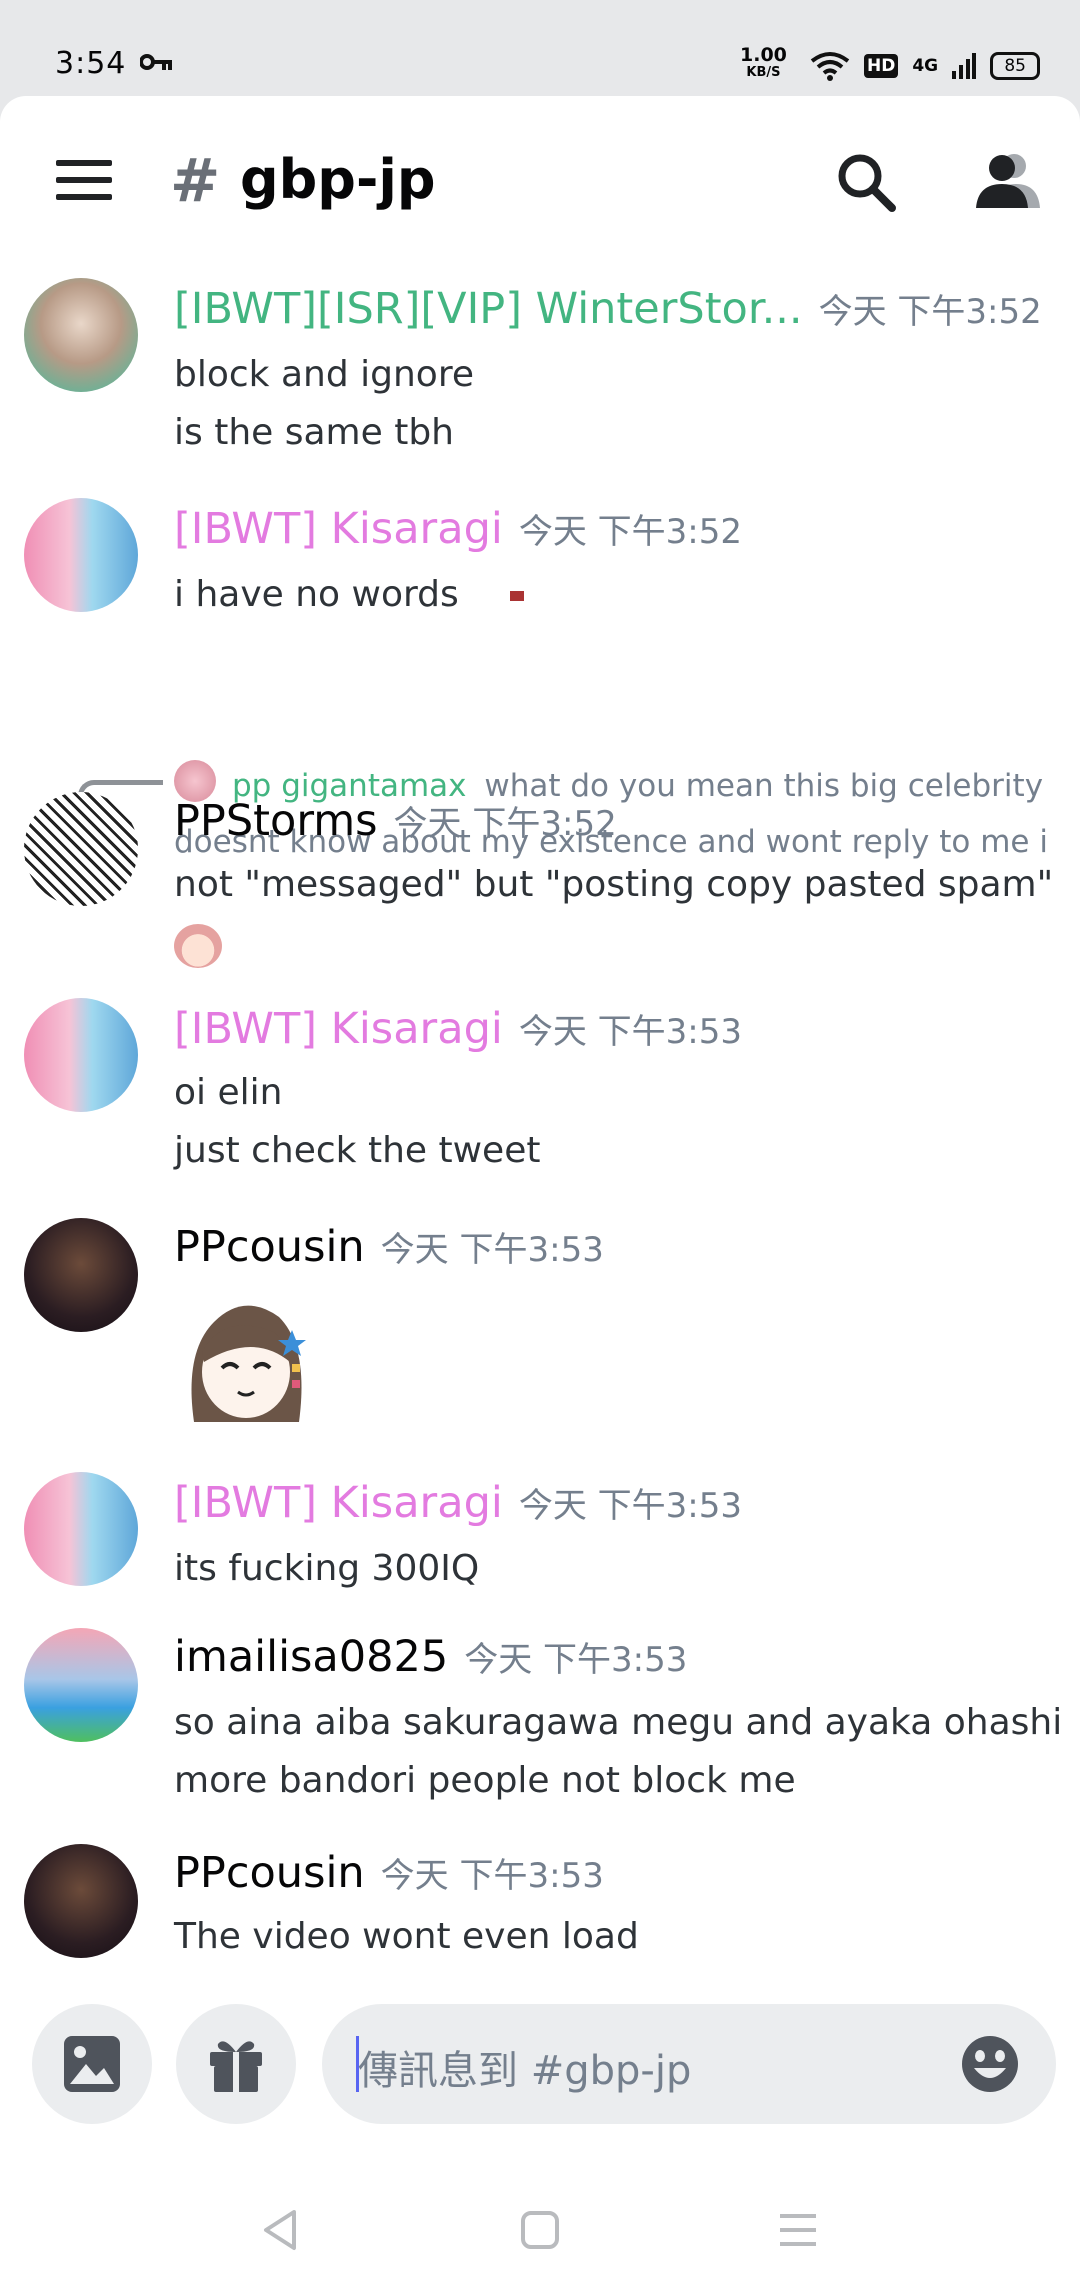 Image resolution: width=1080 pixels, height=2280 pixels. What do you see at coordinates (324, 404) in the screenshot?
I see `message-text: block and ignore is the same tbh` at bounding box center [324, 404].